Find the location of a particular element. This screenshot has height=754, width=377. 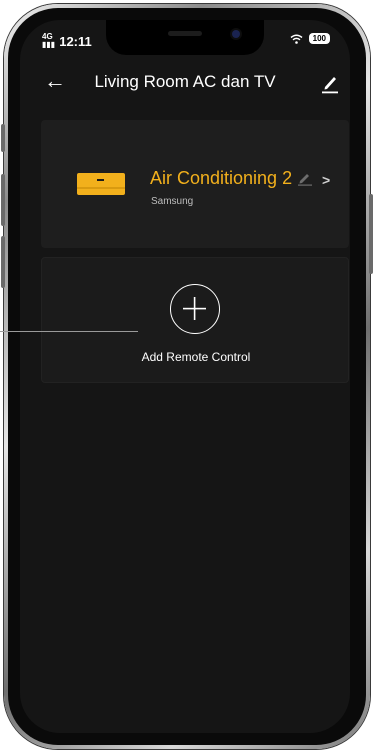

edit-pencil-icon is located at coordinates (330, 83).